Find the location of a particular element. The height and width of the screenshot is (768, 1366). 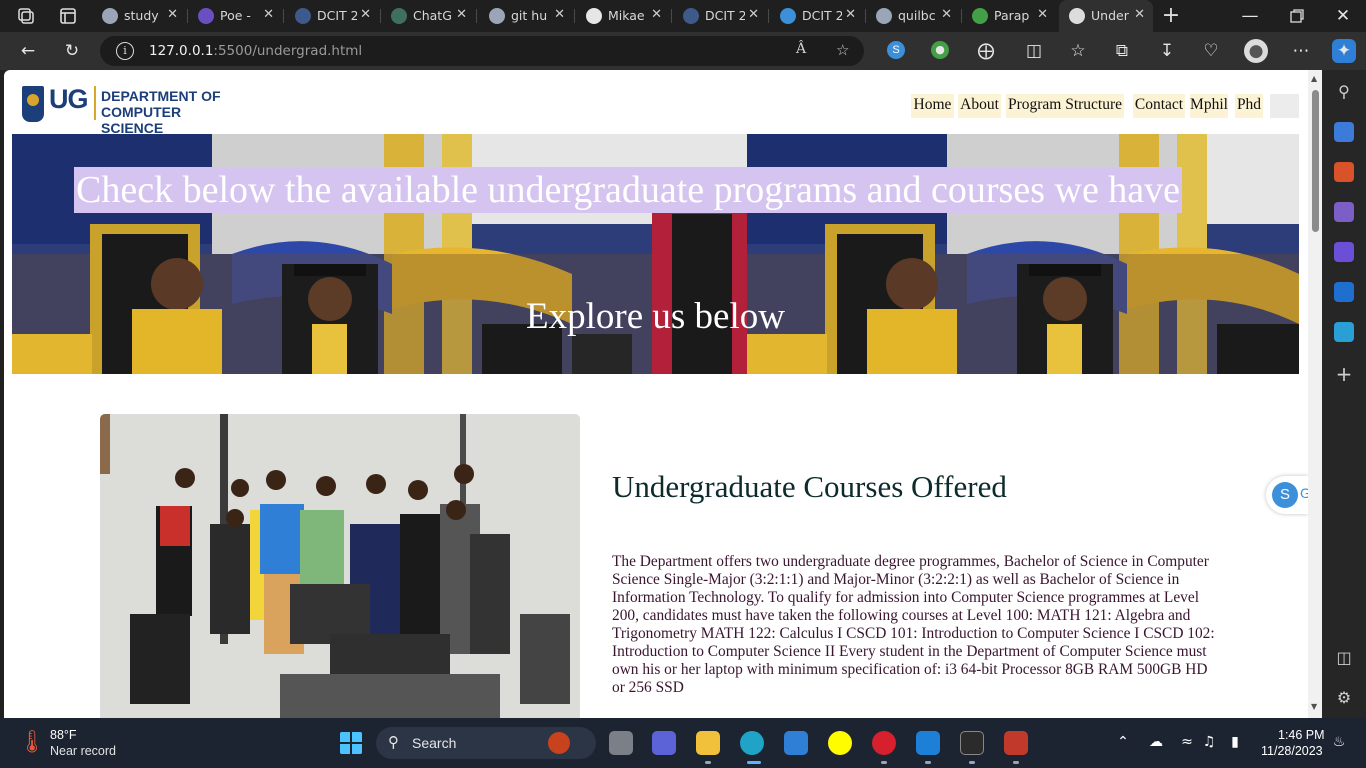

weather-description: Near record is located at coordinates (83, 751).